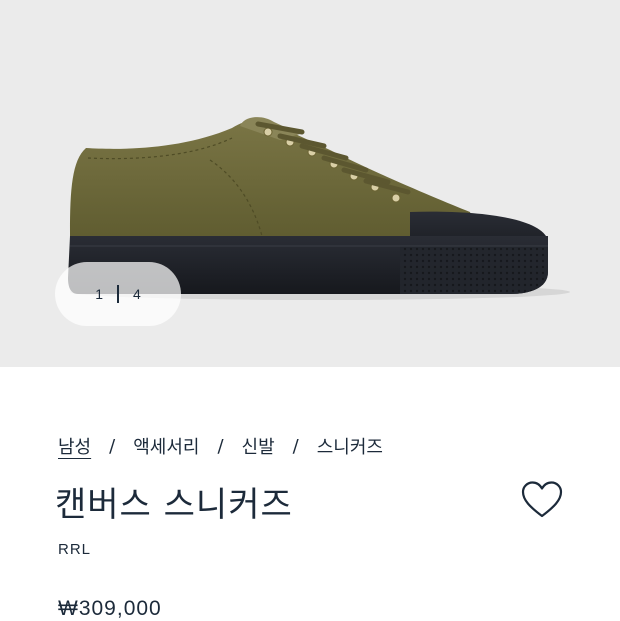 This screenshot has width=620, height=621. What do you see at coordinates (166, 446) in the screenshot?
I see `breadcrumb-item-accessories: 액세서리` at bounding box center [166, 446].